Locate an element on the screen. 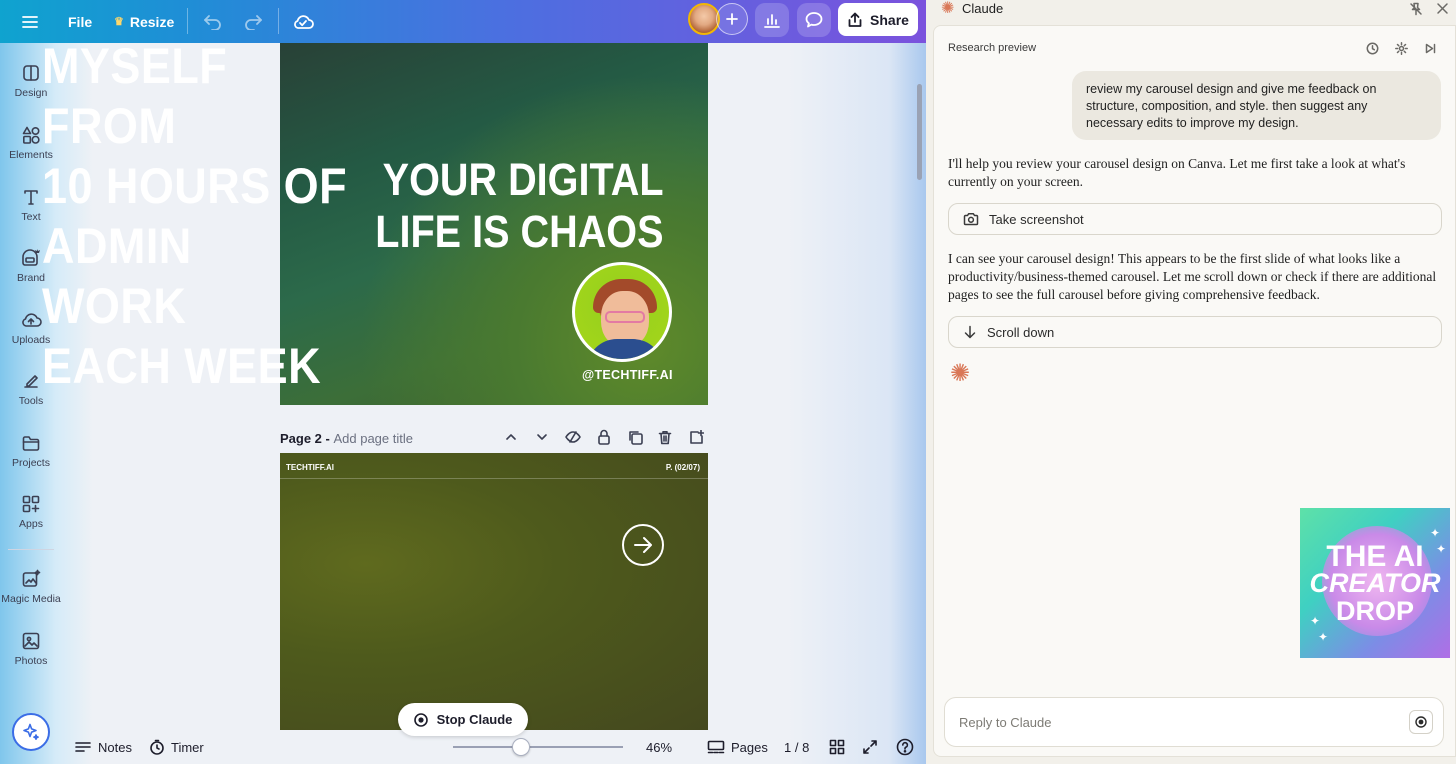 This screenshot has width=1456, height=764. arrow-down-icon is located at coordinates (970, 332).